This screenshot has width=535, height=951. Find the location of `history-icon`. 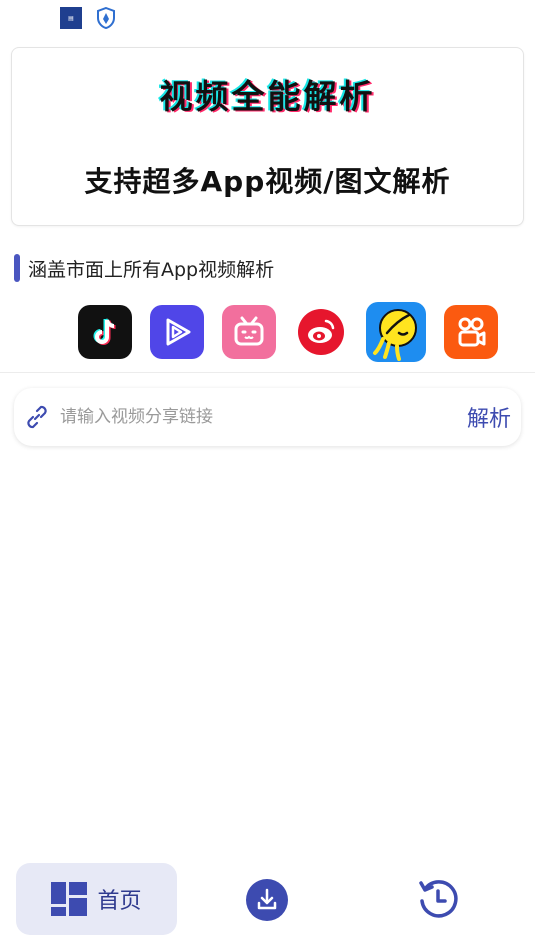

history-icon is located at coordinates (438, 899).